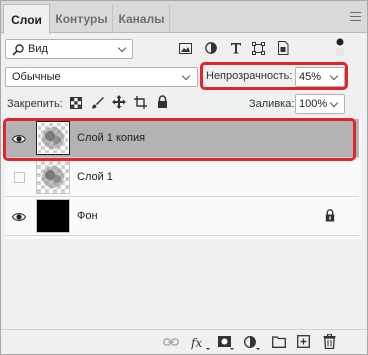  Describe the element at coordinates (355, 16) in the screenshot. I see `panel-menu-icon` at that location.